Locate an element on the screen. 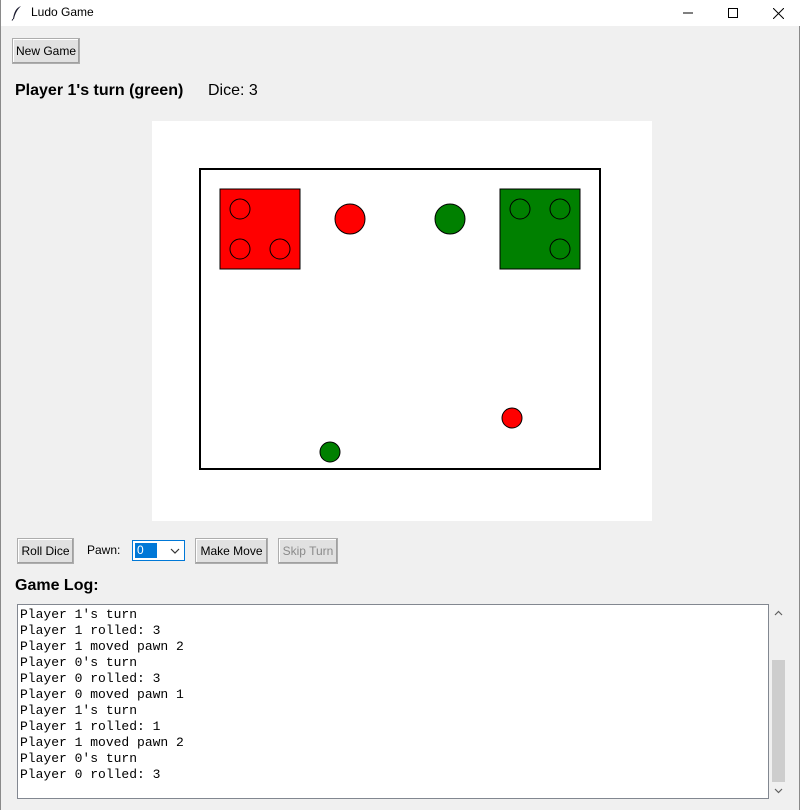 The height and width of the screenshot is (810, 800). pawn-select: 0 is located at coordinates (158, 550).